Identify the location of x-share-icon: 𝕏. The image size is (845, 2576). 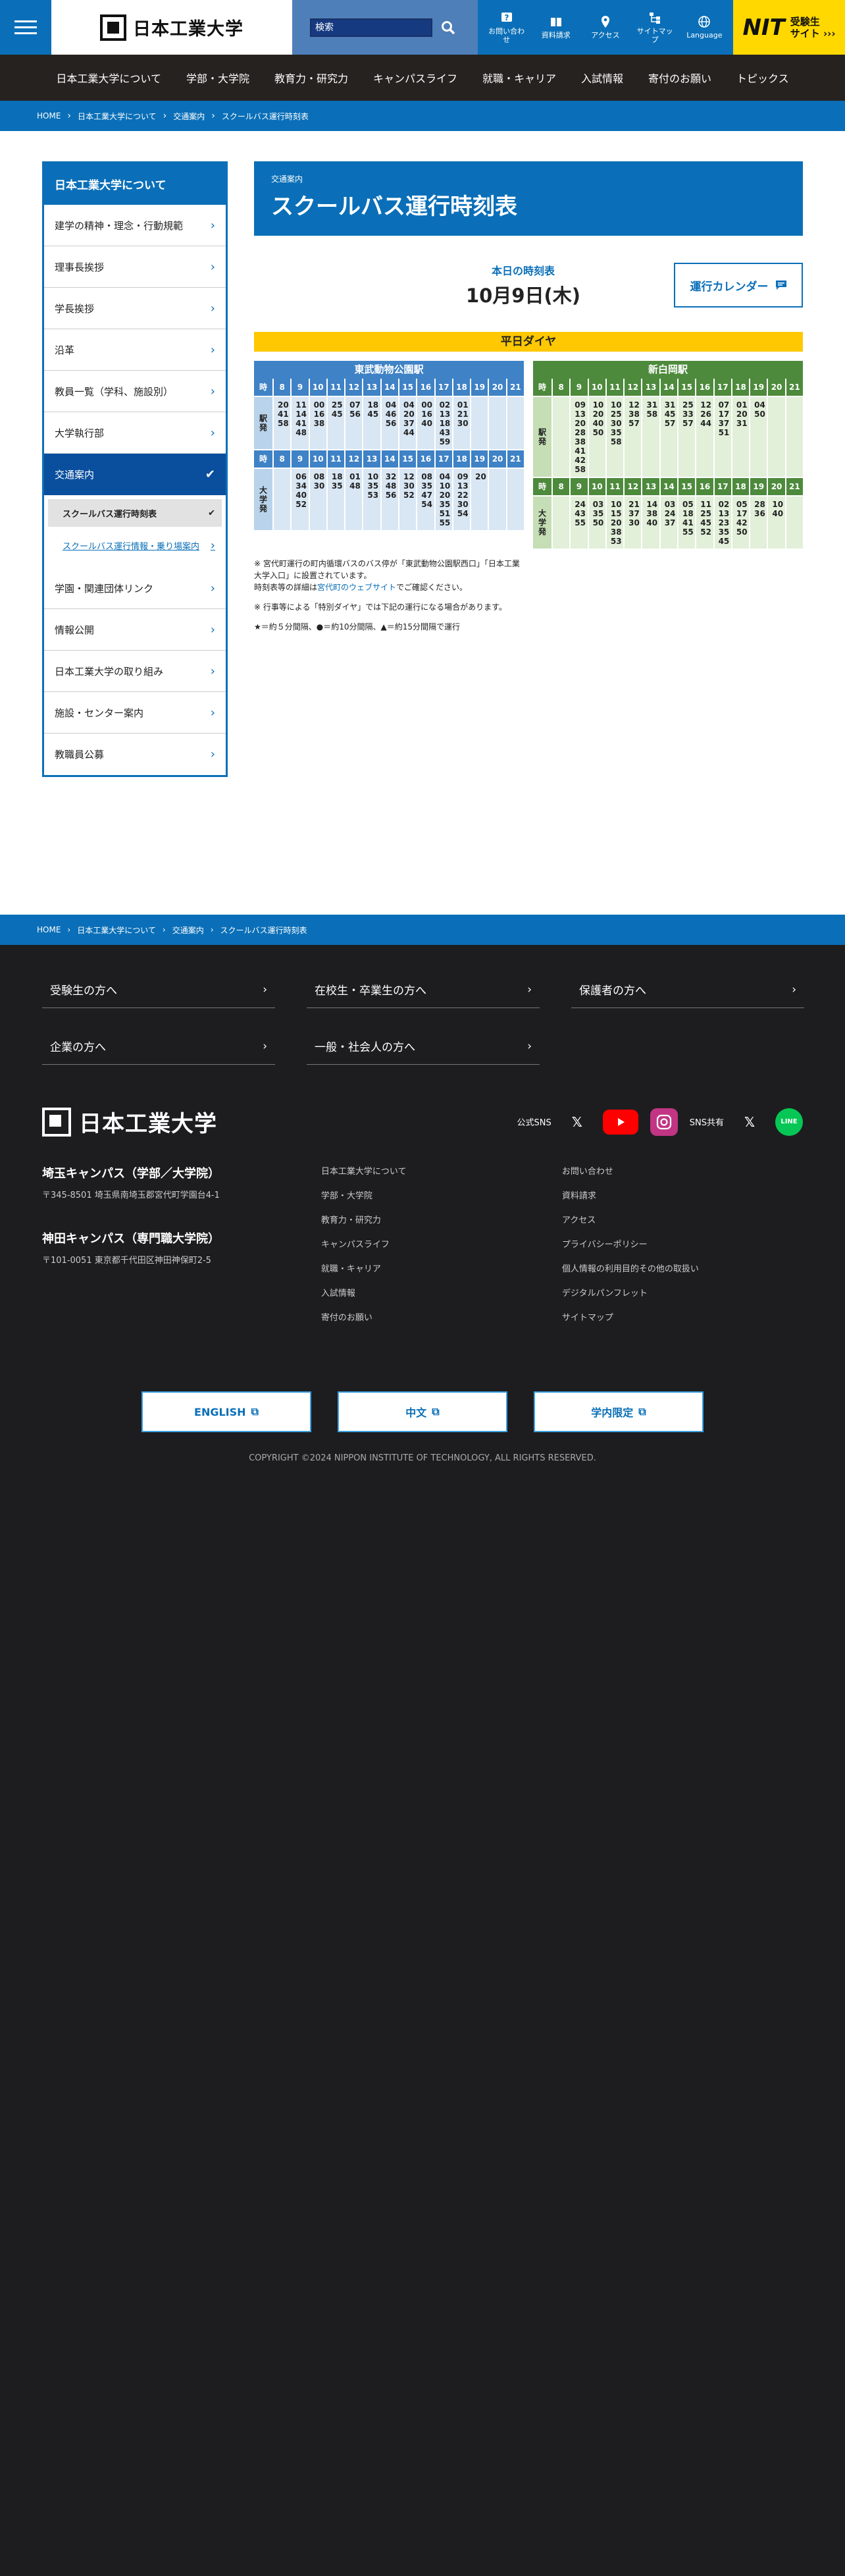
(750, 1122).